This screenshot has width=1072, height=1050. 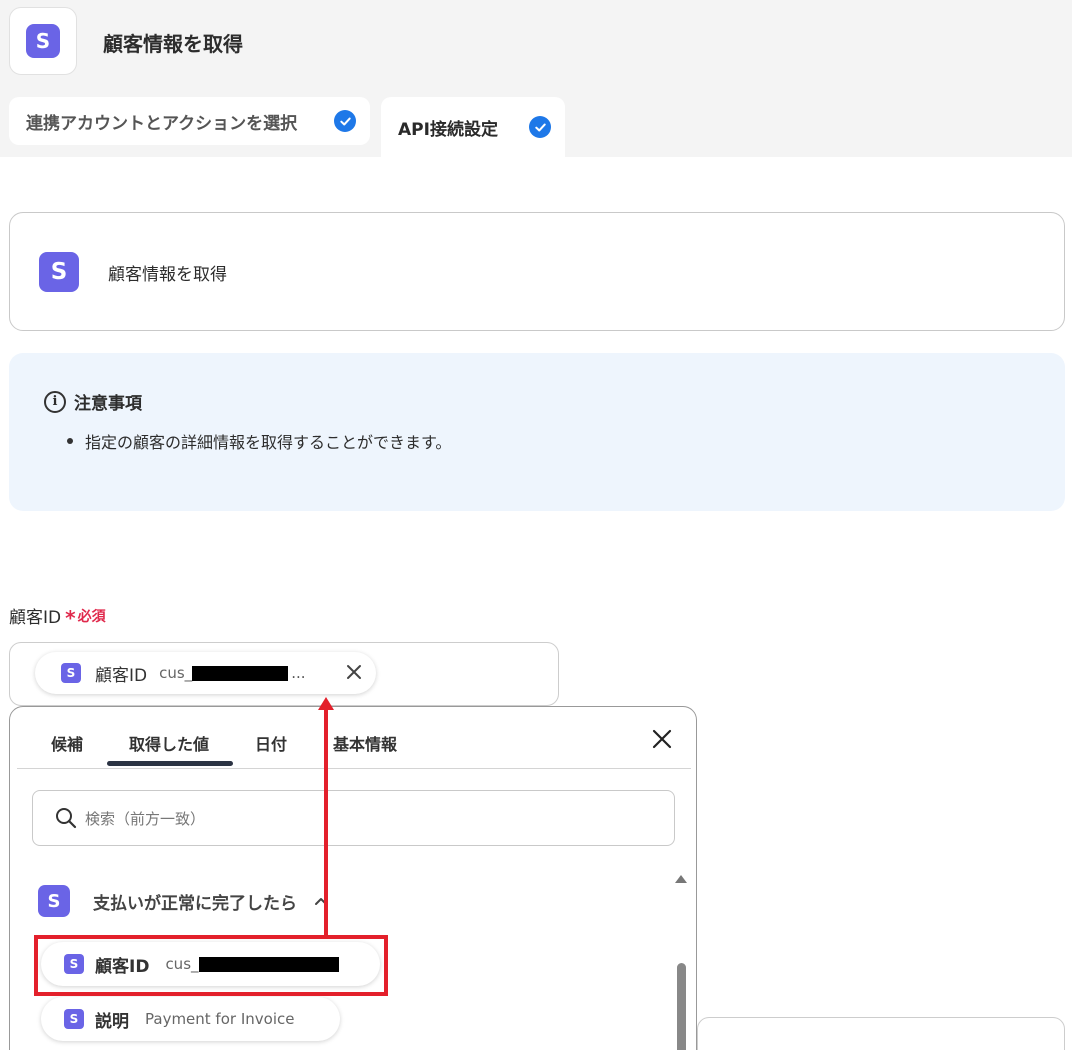 What do you see at coordinates (537, 271) in the screenshot?
I see `action-card: S 顧客情報を取得` at bounding box center [537, 271].